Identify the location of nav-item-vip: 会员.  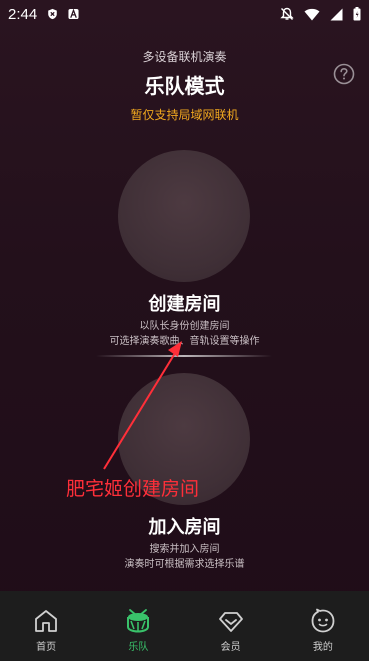
(231, 626).